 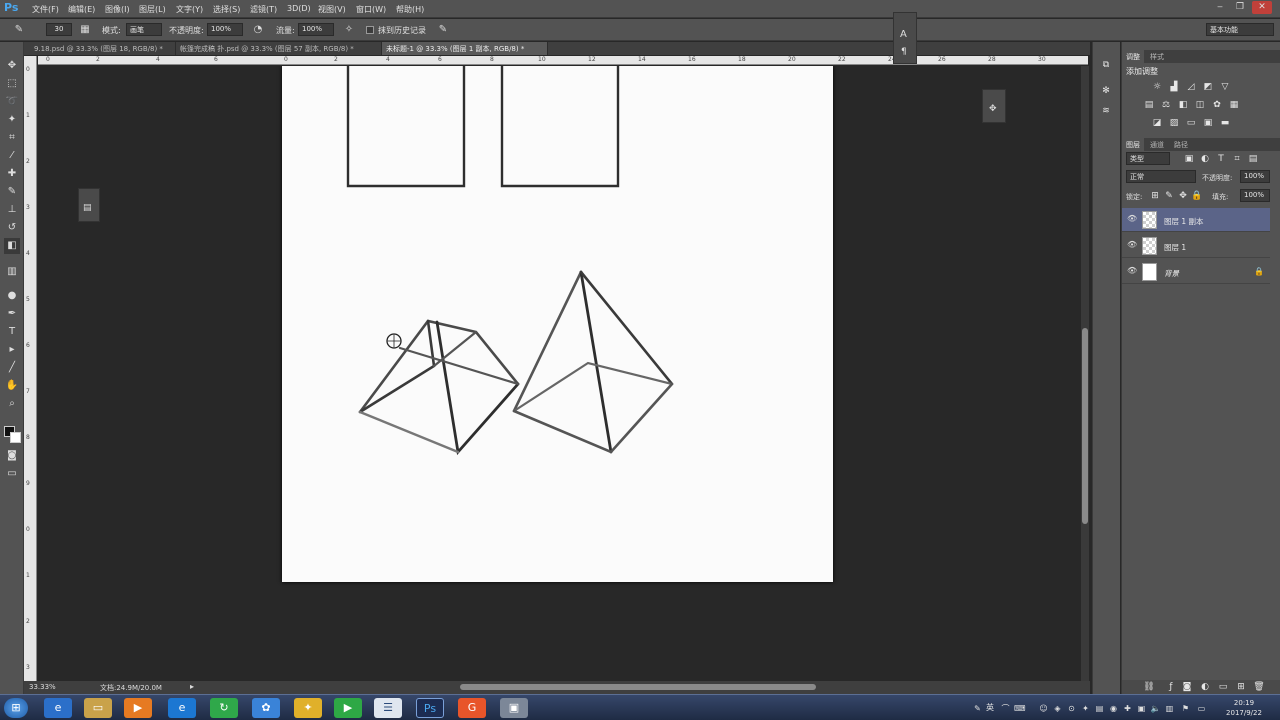 What do you see at coordinates (1133, 144) in the screenshot?
I see `tab-layers: 图层` at bounding box center [1133, 144].